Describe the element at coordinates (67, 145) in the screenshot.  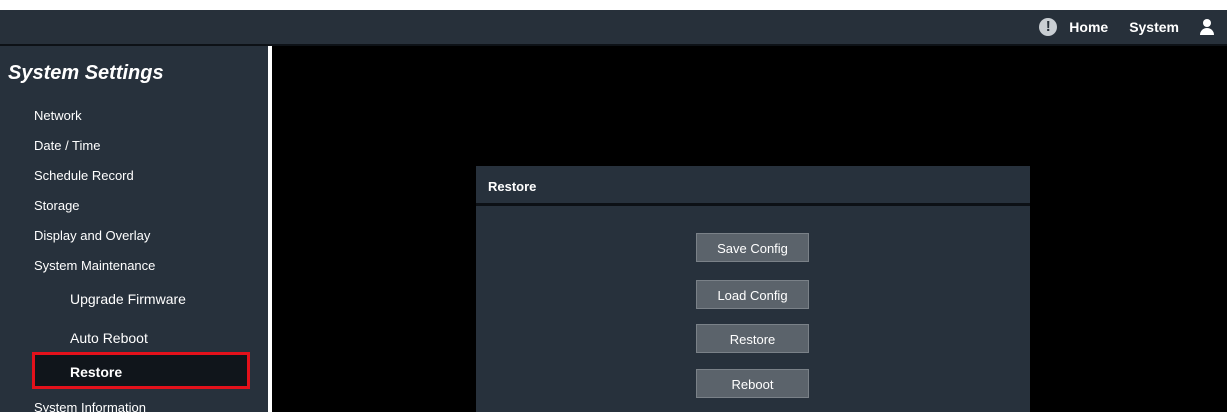
I see `sidebar-item-date-time: Date / Time` at that location.